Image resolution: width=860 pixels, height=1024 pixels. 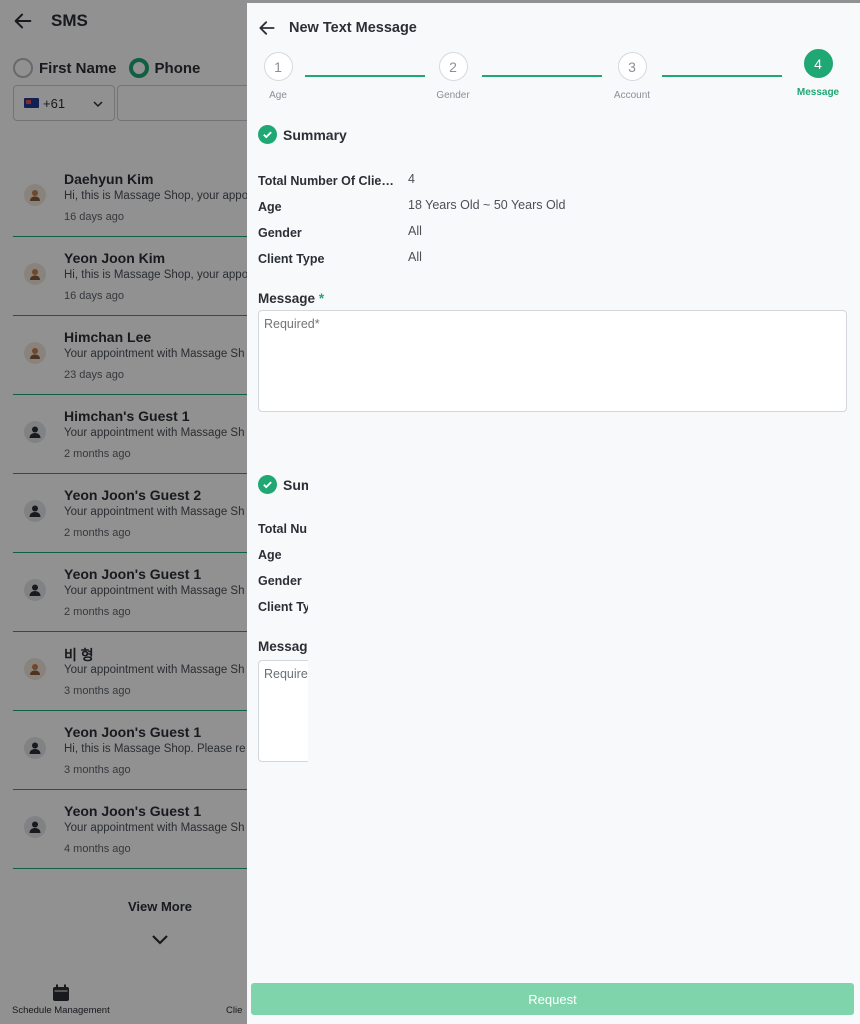 What do you see at coordinates (632, 66) in the screenshot?
I see `step-number: 3` at bounding box center [632, 66].